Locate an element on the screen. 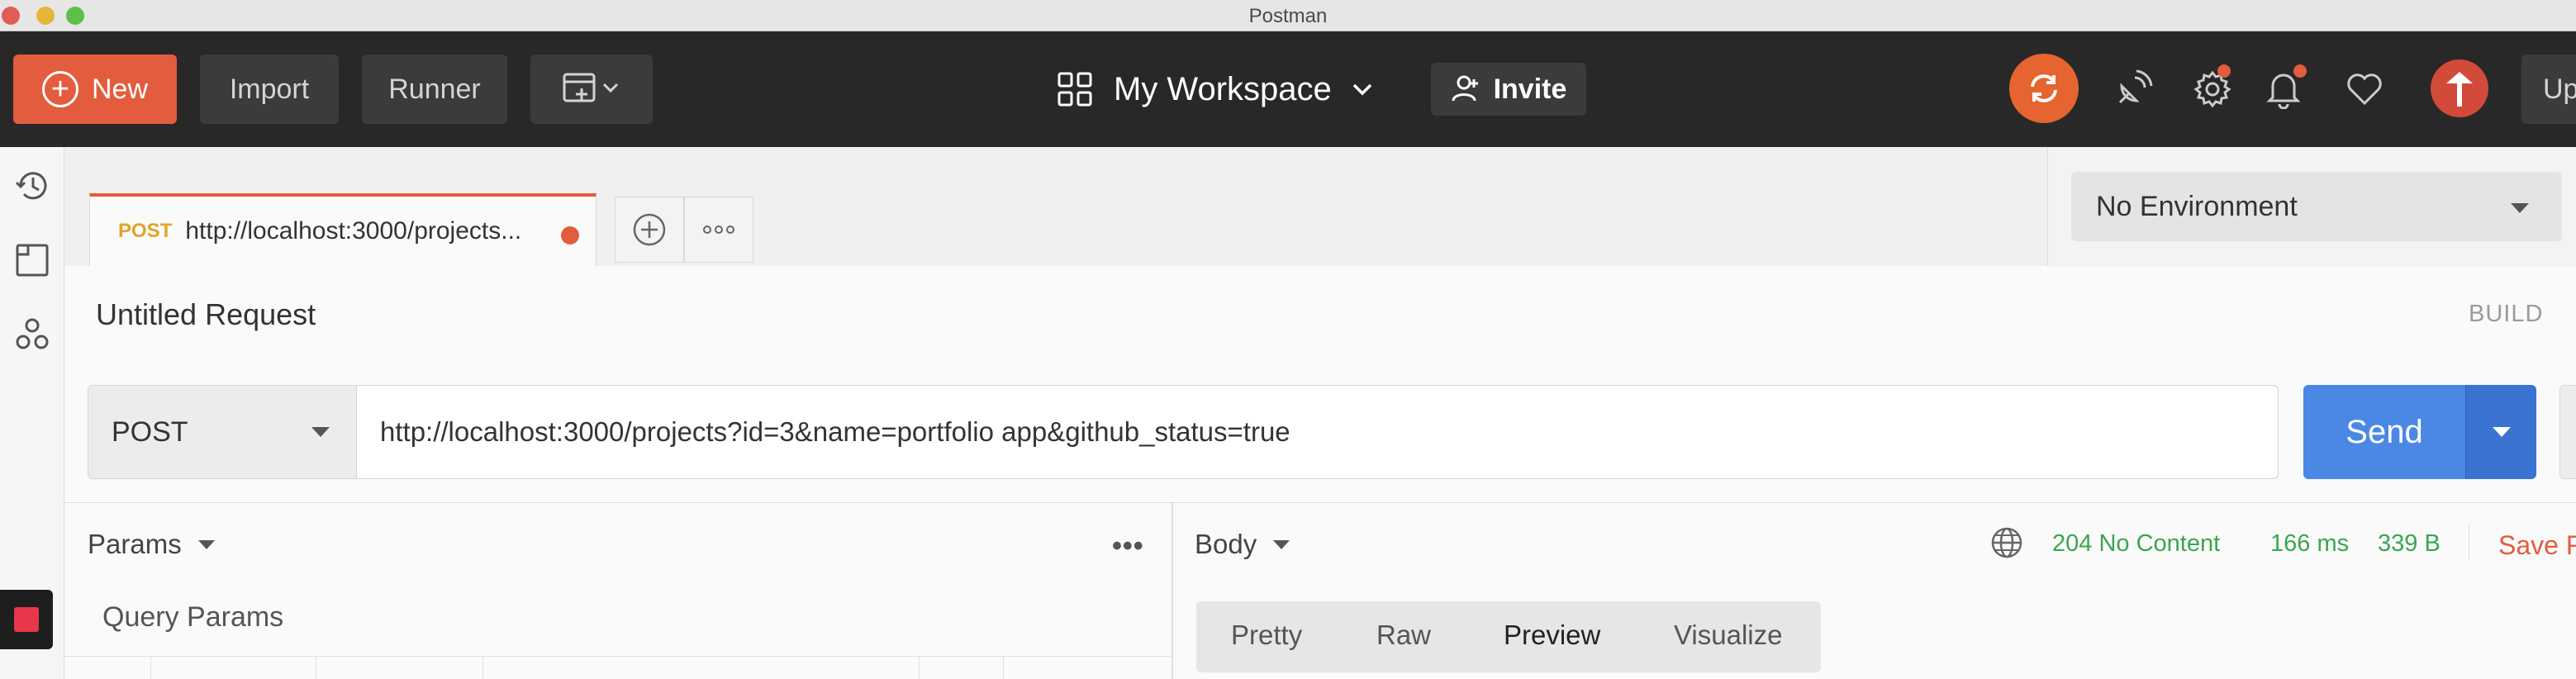 This screenshot has height=679, width=2576. heart-icon is located at coordinates (2364, 90).